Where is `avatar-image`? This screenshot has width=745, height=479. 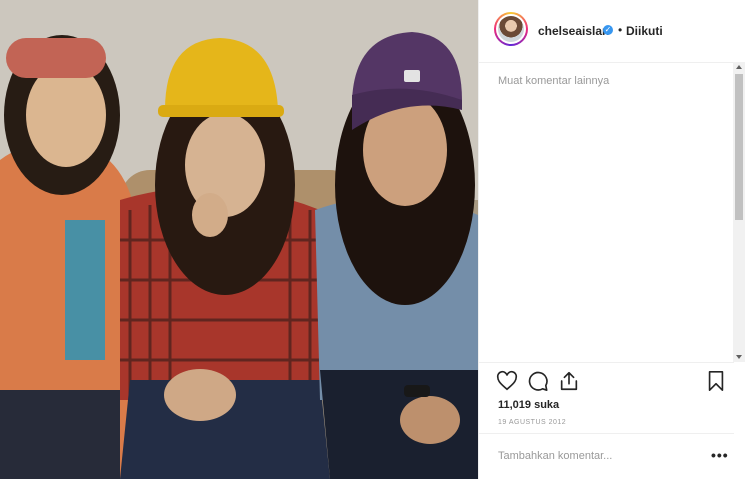 avatar-image is located at coordinates (511, 29).